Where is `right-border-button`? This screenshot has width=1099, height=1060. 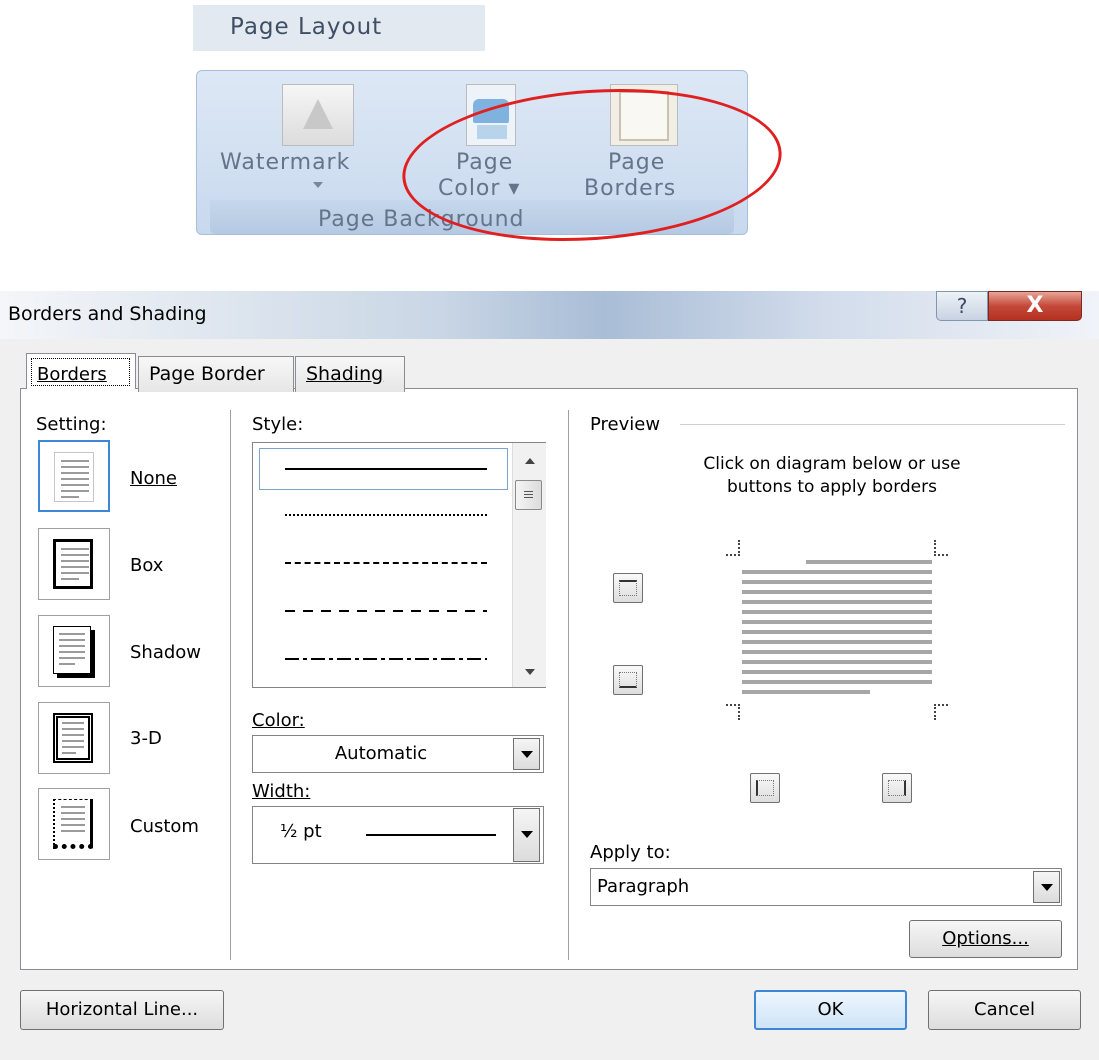
right-border-button is located at coordinates (897, 788).